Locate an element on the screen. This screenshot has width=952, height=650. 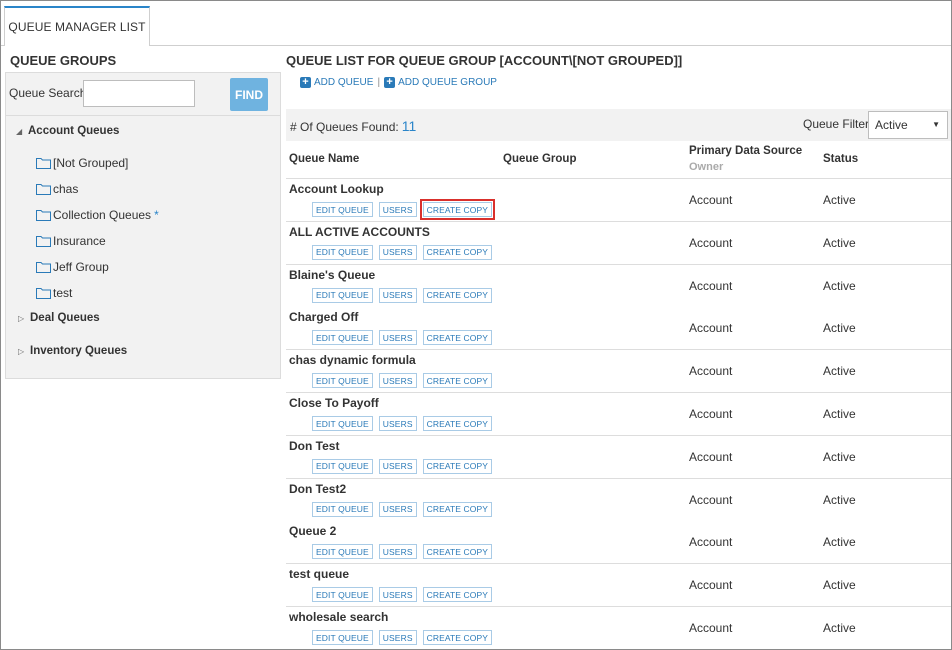
dropdown-arrow-icon: ▼ is located at coordinates (936, 124).